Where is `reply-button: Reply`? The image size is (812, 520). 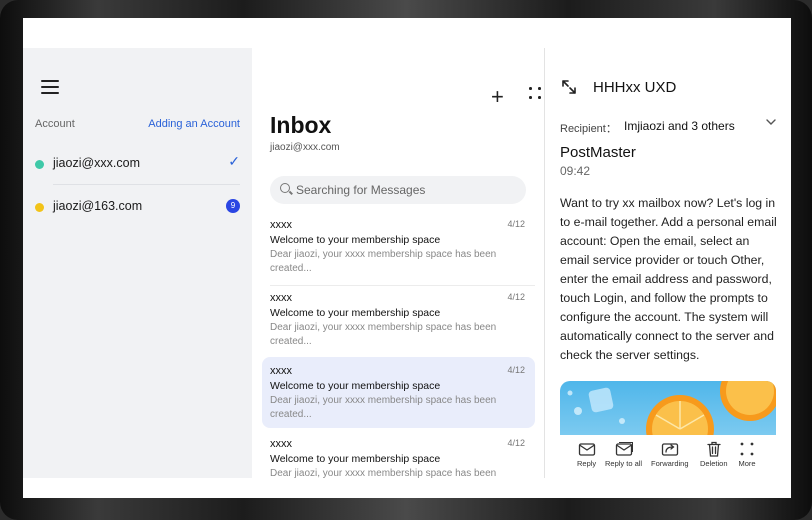
reply-button: Reply is located at coordinates (586, 454).